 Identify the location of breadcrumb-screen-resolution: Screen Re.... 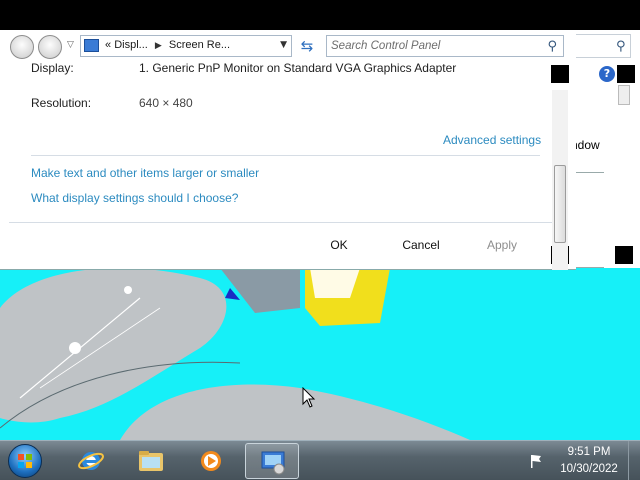
(199, 45).